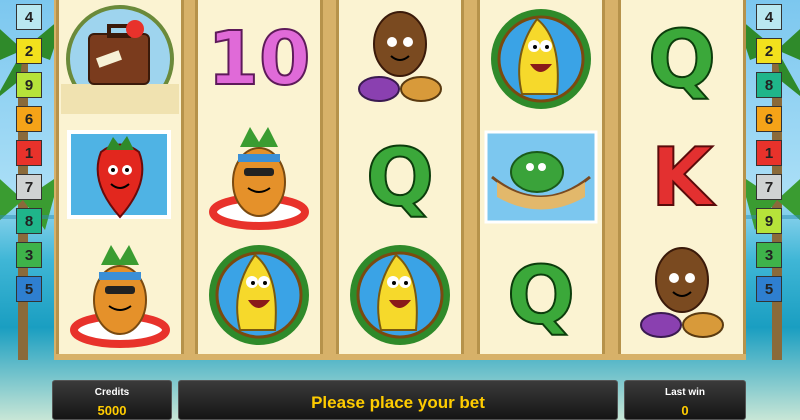 This screenshot has width=800, height=420. What do you see at coordinates (120, 59) in the screenshot?
I see `suitcase-symbol` at bounding box center [120, 59].